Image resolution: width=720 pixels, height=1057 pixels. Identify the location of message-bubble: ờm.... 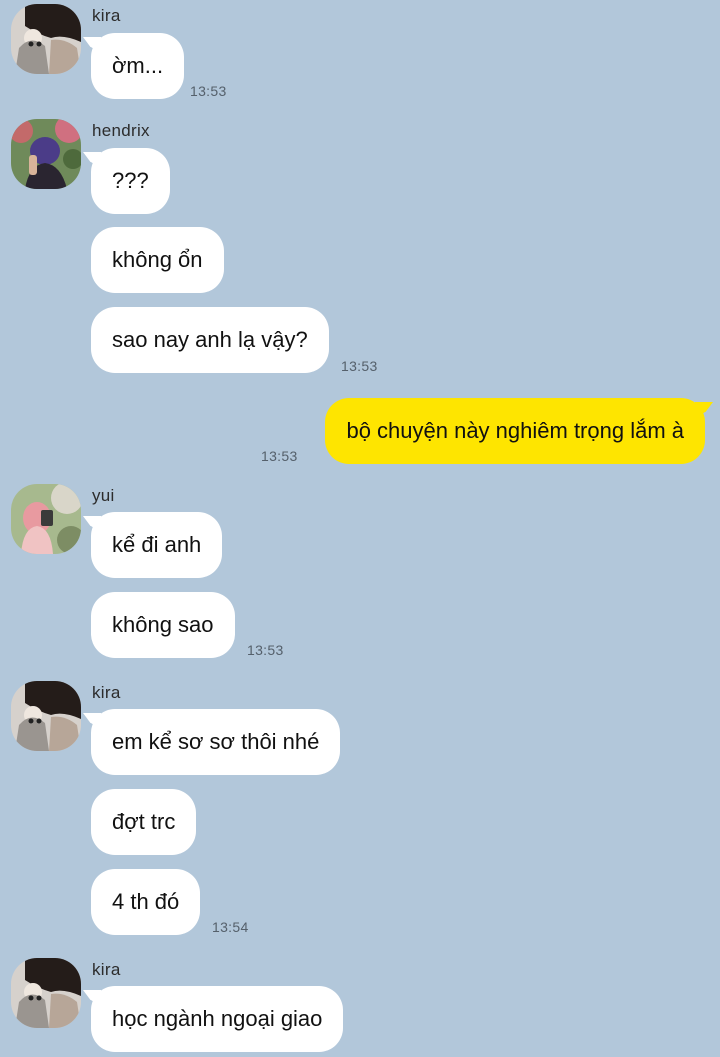
(138, 66).